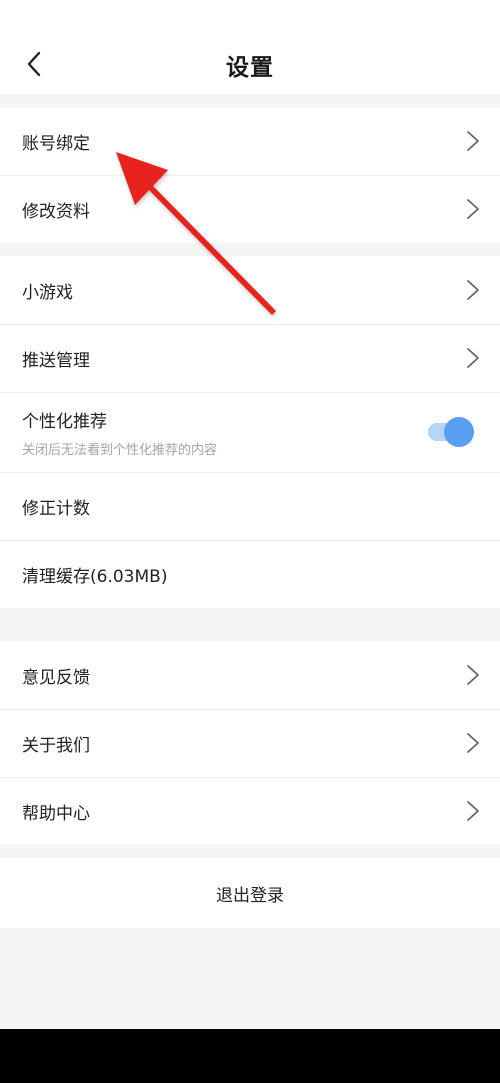  What do you see at coordinates (56, 360) in the screenshot?
I see `row-label: 推送管理` at bounding box center [56, 360].